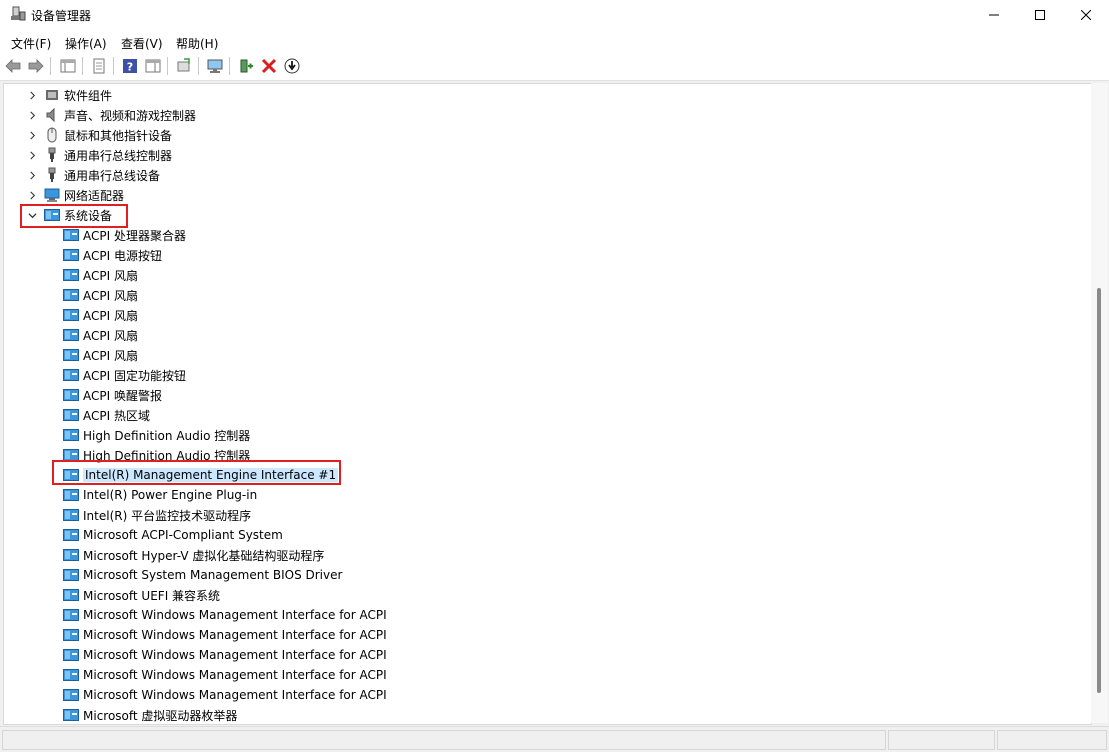 This screenshot has height=752, width=1109. What do you see at coordinates (167, 435) in the screenshot?
I see `tree-device-label: High Definition Audio 控制器` at bounding box center [167, 435].